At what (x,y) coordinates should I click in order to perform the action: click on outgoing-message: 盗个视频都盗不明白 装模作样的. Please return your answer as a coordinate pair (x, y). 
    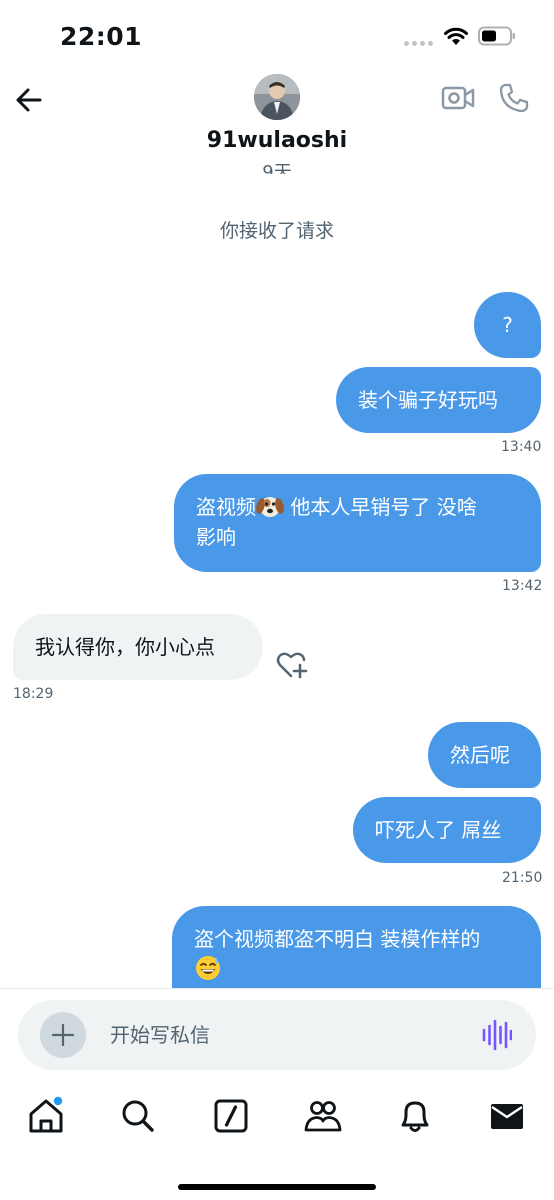
    Looking at the image, I should click on (356, 947).